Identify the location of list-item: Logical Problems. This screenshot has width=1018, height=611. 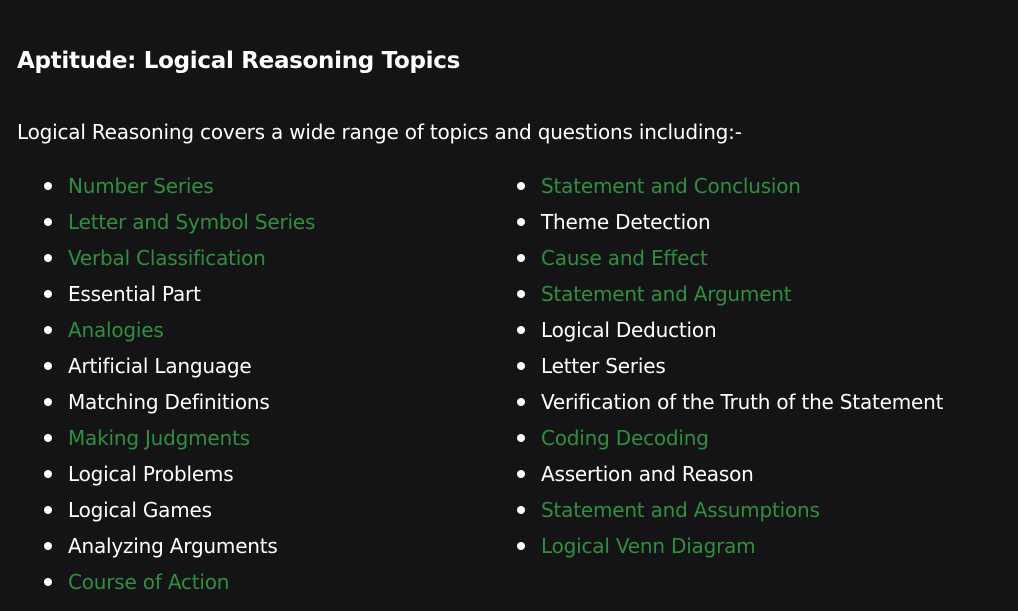
(179, 474).